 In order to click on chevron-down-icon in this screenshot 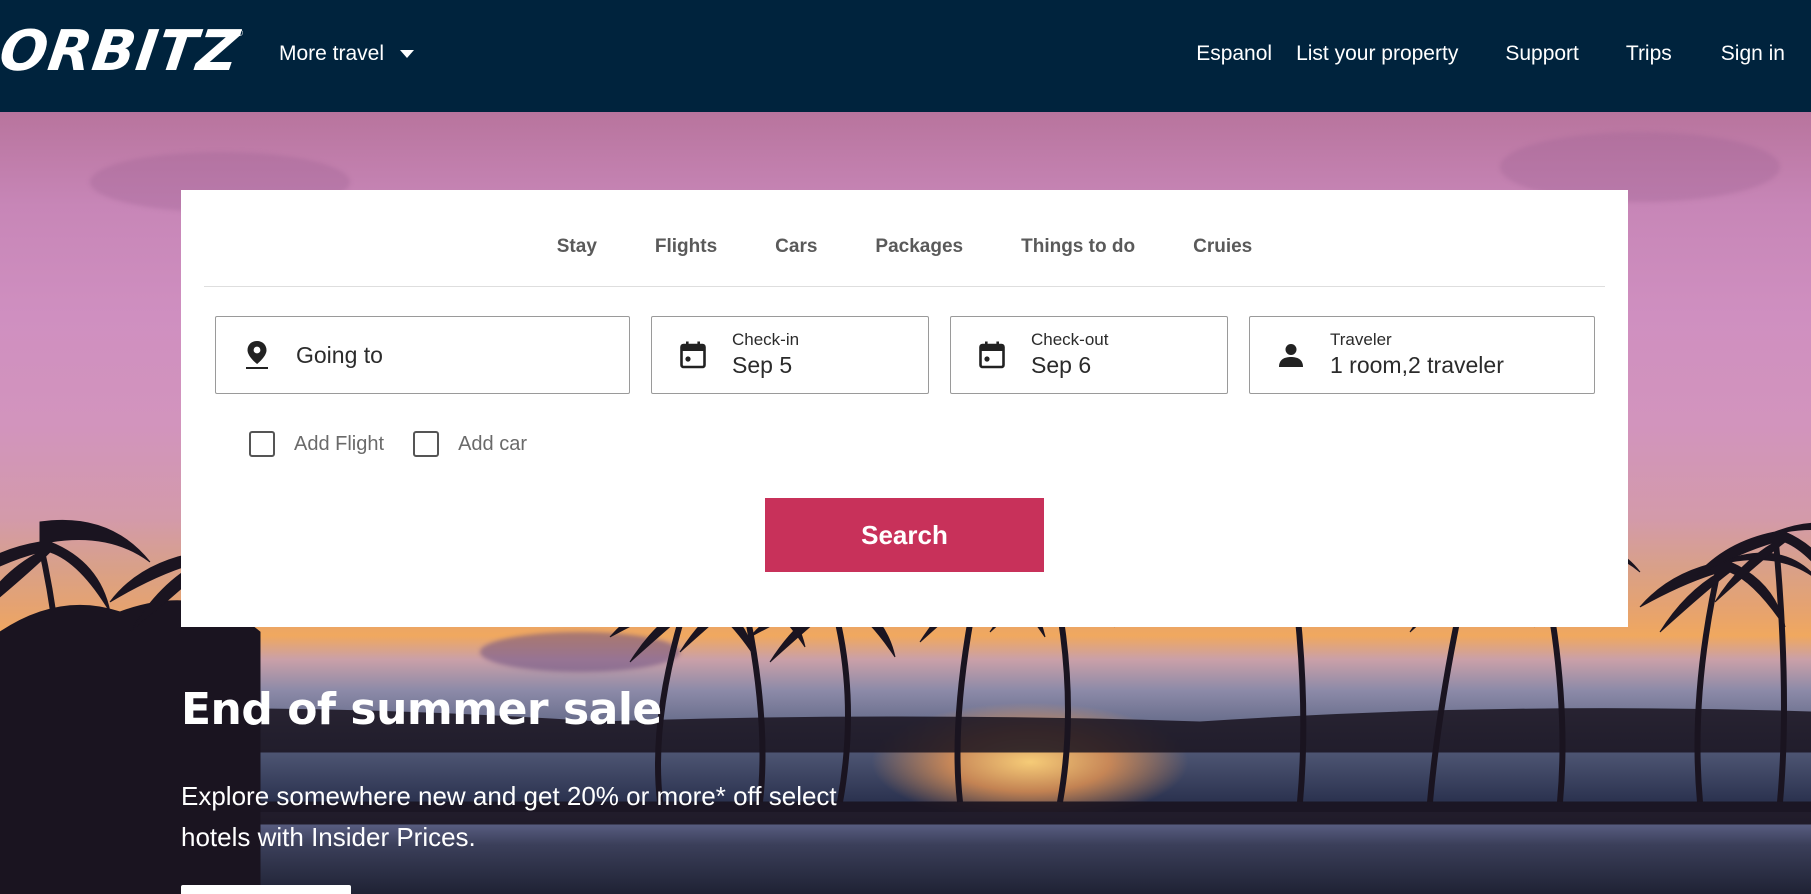, I will do `click(407, 54)`.